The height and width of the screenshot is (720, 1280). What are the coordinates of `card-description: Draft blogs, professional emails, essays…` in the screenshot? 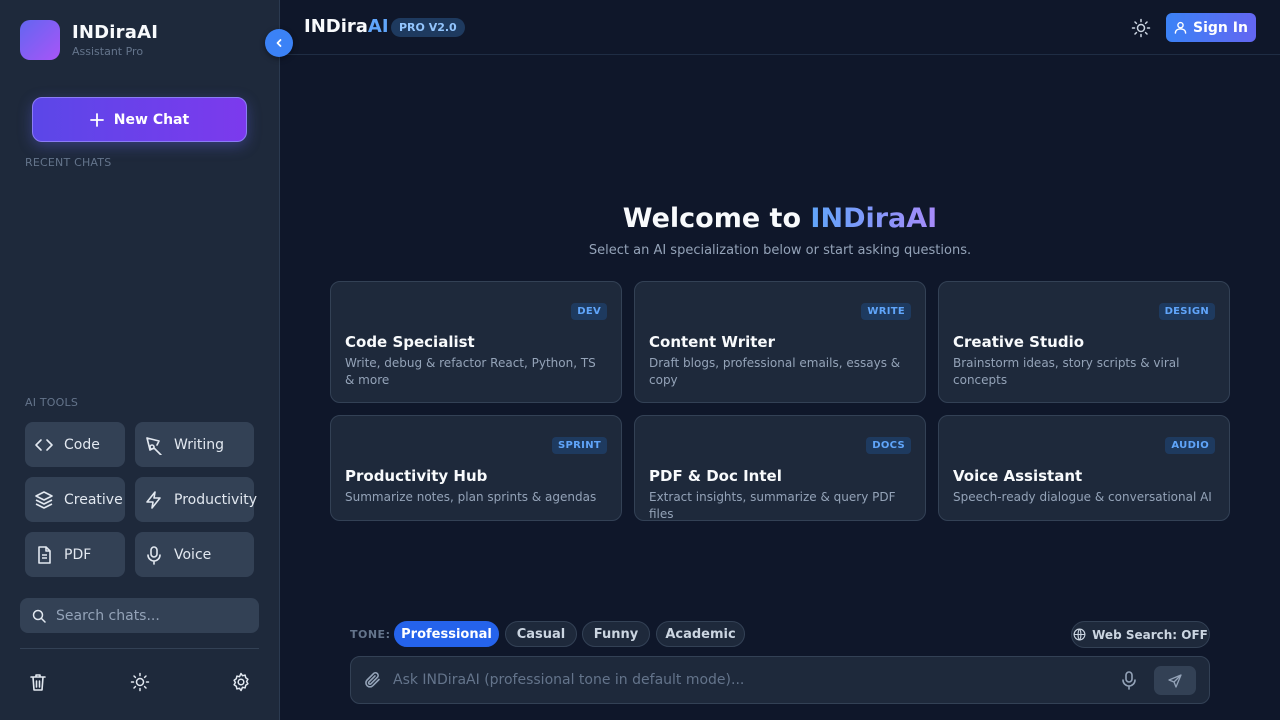 It's located at (775, 371).